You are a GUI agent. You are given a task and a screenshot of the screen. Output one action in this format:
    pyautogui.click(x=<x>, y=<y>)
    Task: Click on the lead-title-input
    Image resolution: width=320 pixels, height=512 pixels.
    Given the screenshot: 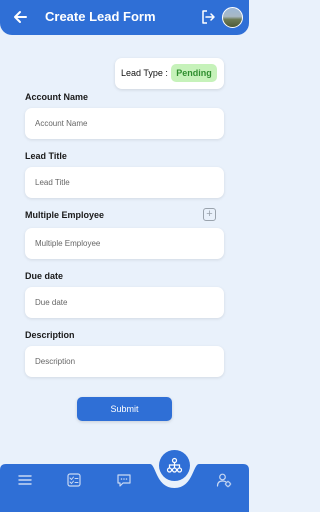 What is the action you would take?
    pyautogui.click(x=124, y=182)
    